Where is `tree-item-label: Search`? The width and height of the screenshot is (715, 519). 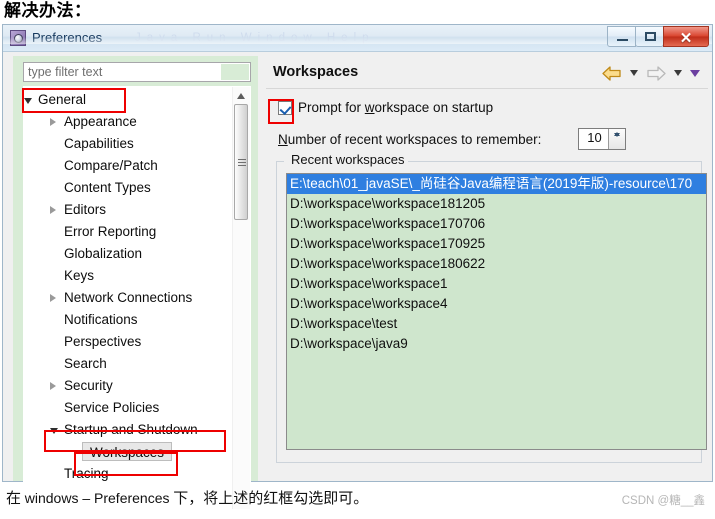
tree-item-label: Search is located at coordinates (85, 363).